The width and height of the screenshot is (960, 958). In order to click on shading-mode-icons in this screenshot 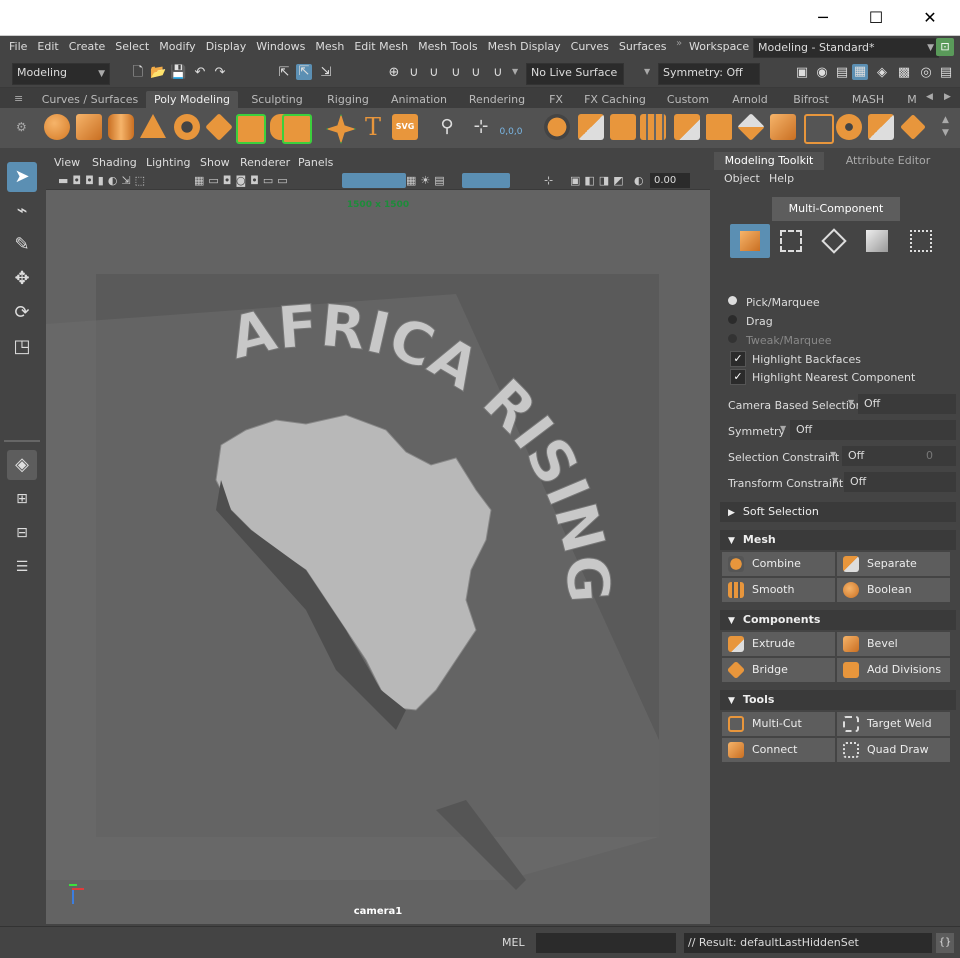, I will do `click(374, 180)`.